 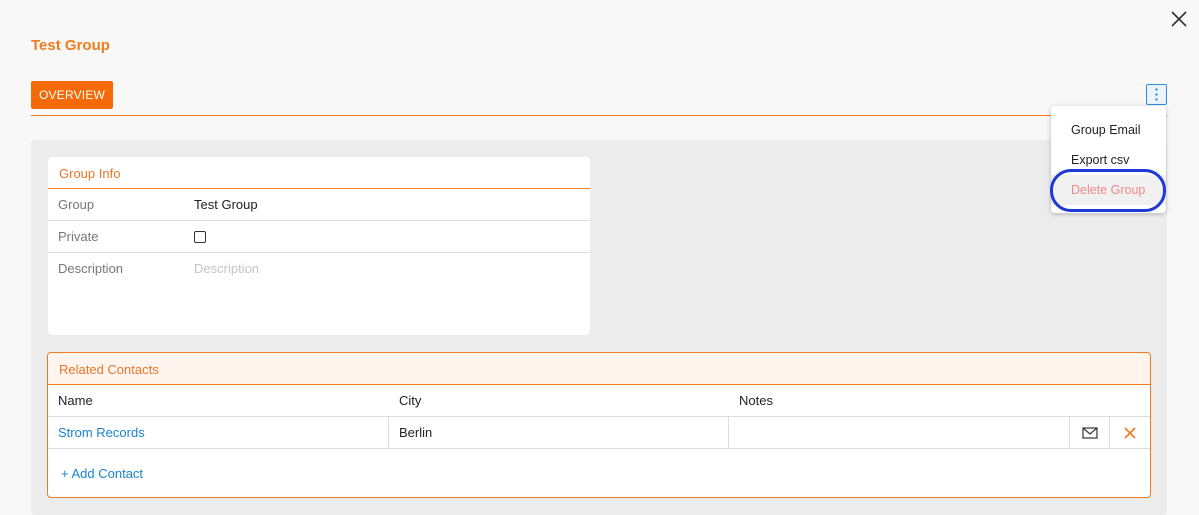 What do you see at coordinates (899, 432) in the screenshot?
I see `contact-notes` at bounding box center [899, 432].